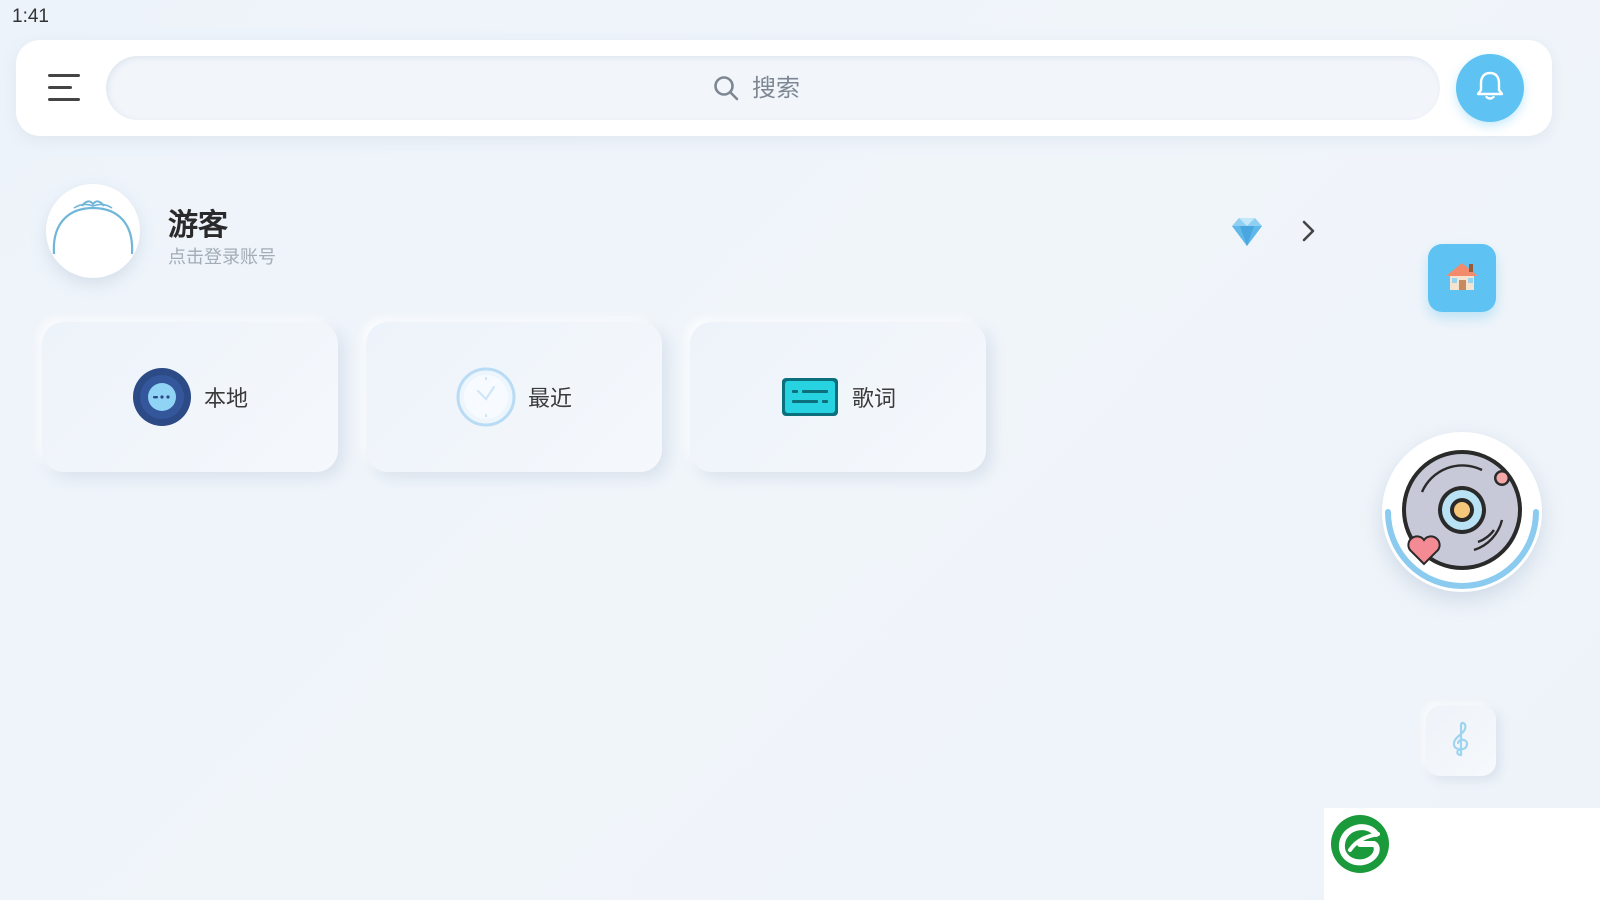  Describe the element at coordinates (30, 16) in the screenshot. I see `status-time: 1:41` at that location.